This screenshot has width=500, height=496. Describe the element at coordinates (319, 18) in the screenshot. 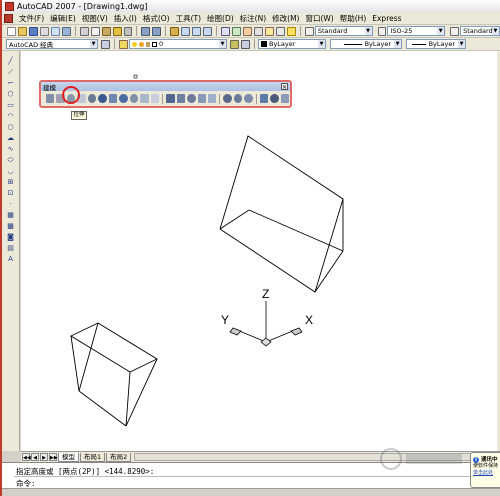

I see `menu-window: 窗口(W)` at that location.